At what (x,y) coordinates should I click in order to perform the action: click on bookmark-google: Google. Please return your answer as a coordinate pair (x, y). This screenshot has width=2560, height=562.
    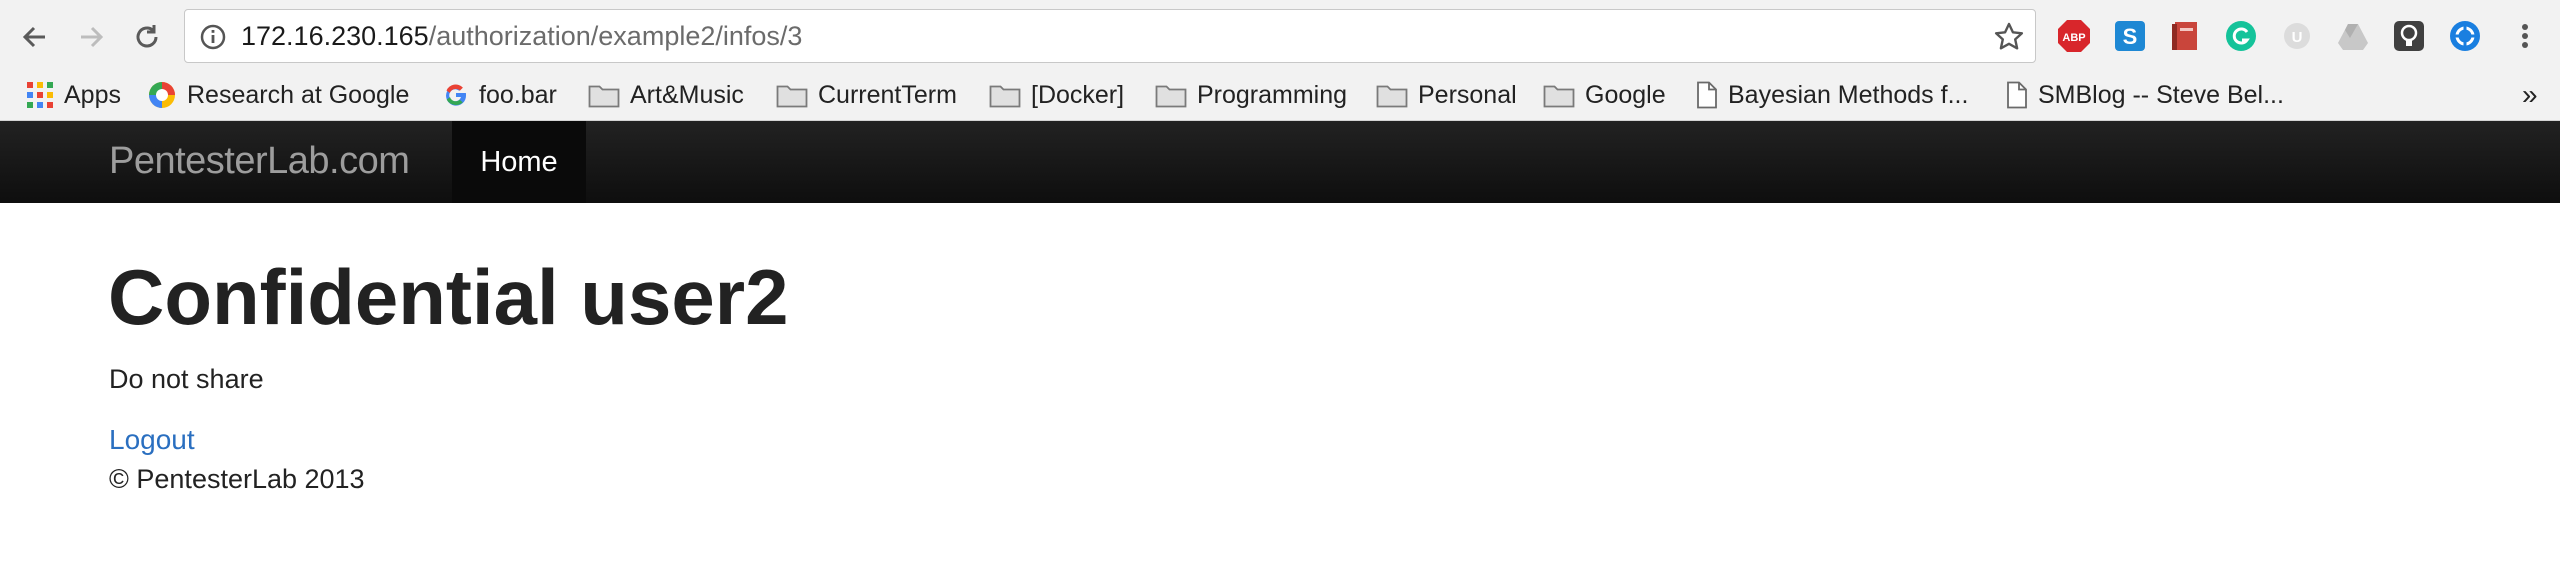
    Looking at the image, I should click on (1604, 95).